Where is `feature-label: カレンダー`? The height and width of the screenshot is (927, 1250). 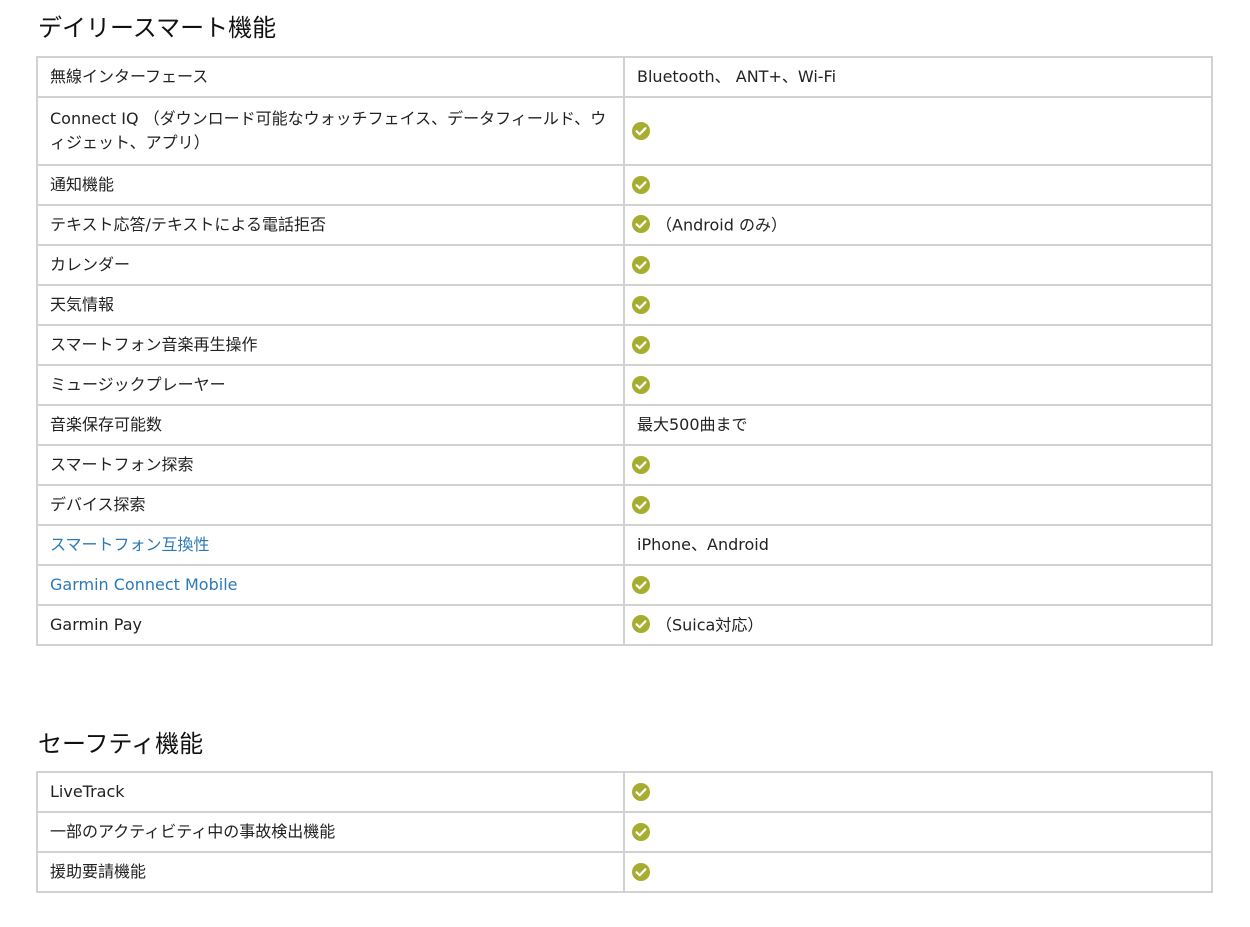
feature-label: カレンダー is located at coordinates (90, 264).